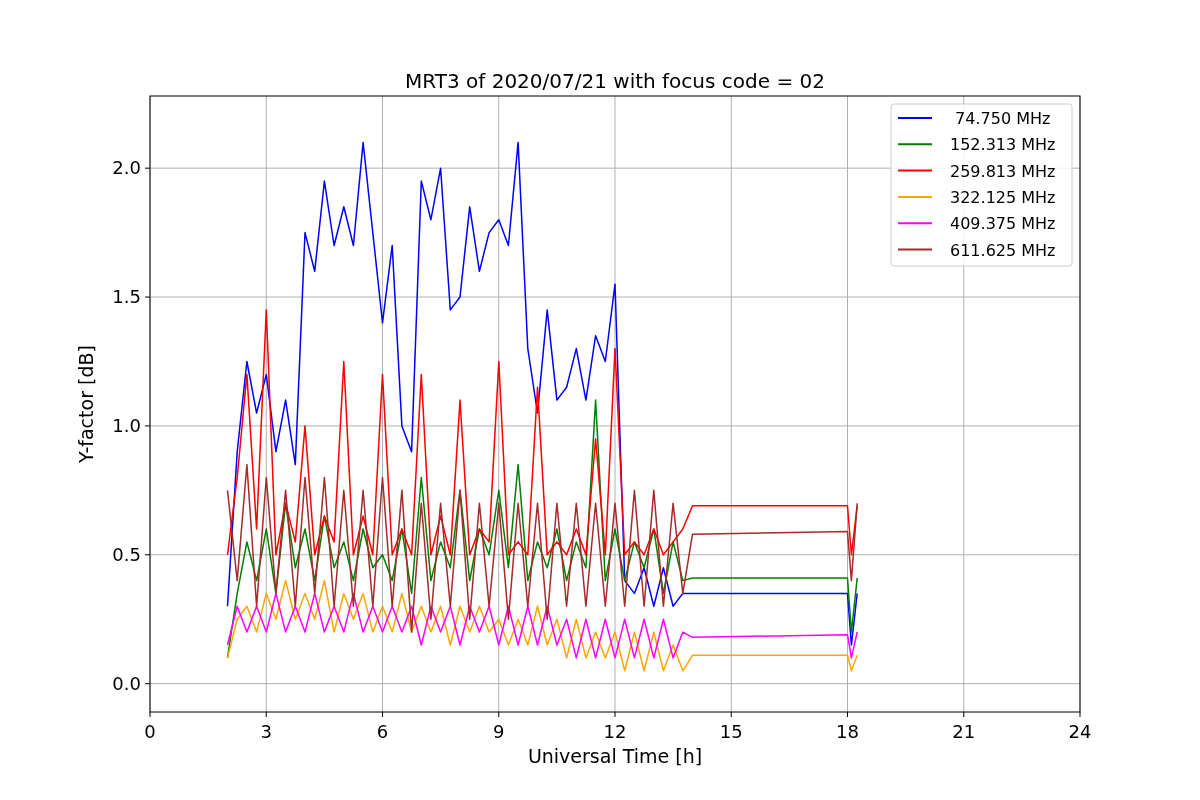 The width and height of the screenshot is (1200, 800). What do you see at coordinates (126, 168) in the screenshot?
I see `y-tick-label: 2.0` at bounding box center [126, 168].